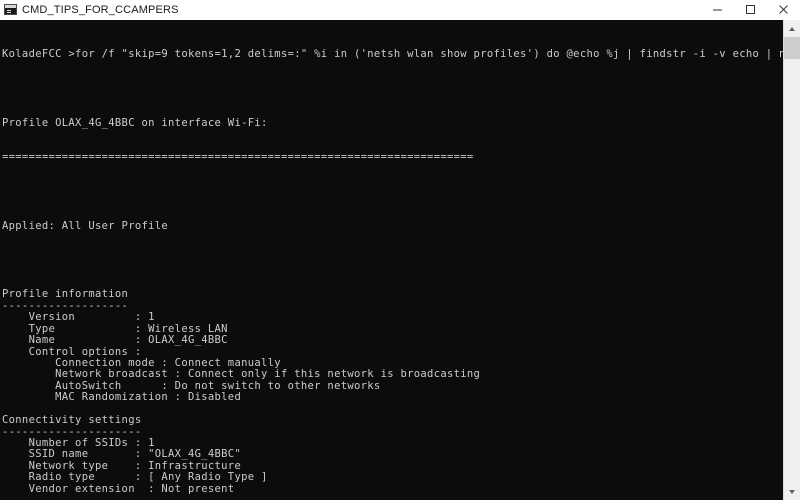  I want to click on title-bar: CMD_TIPS_FOR_CCAMPERS, so click(400, 10).